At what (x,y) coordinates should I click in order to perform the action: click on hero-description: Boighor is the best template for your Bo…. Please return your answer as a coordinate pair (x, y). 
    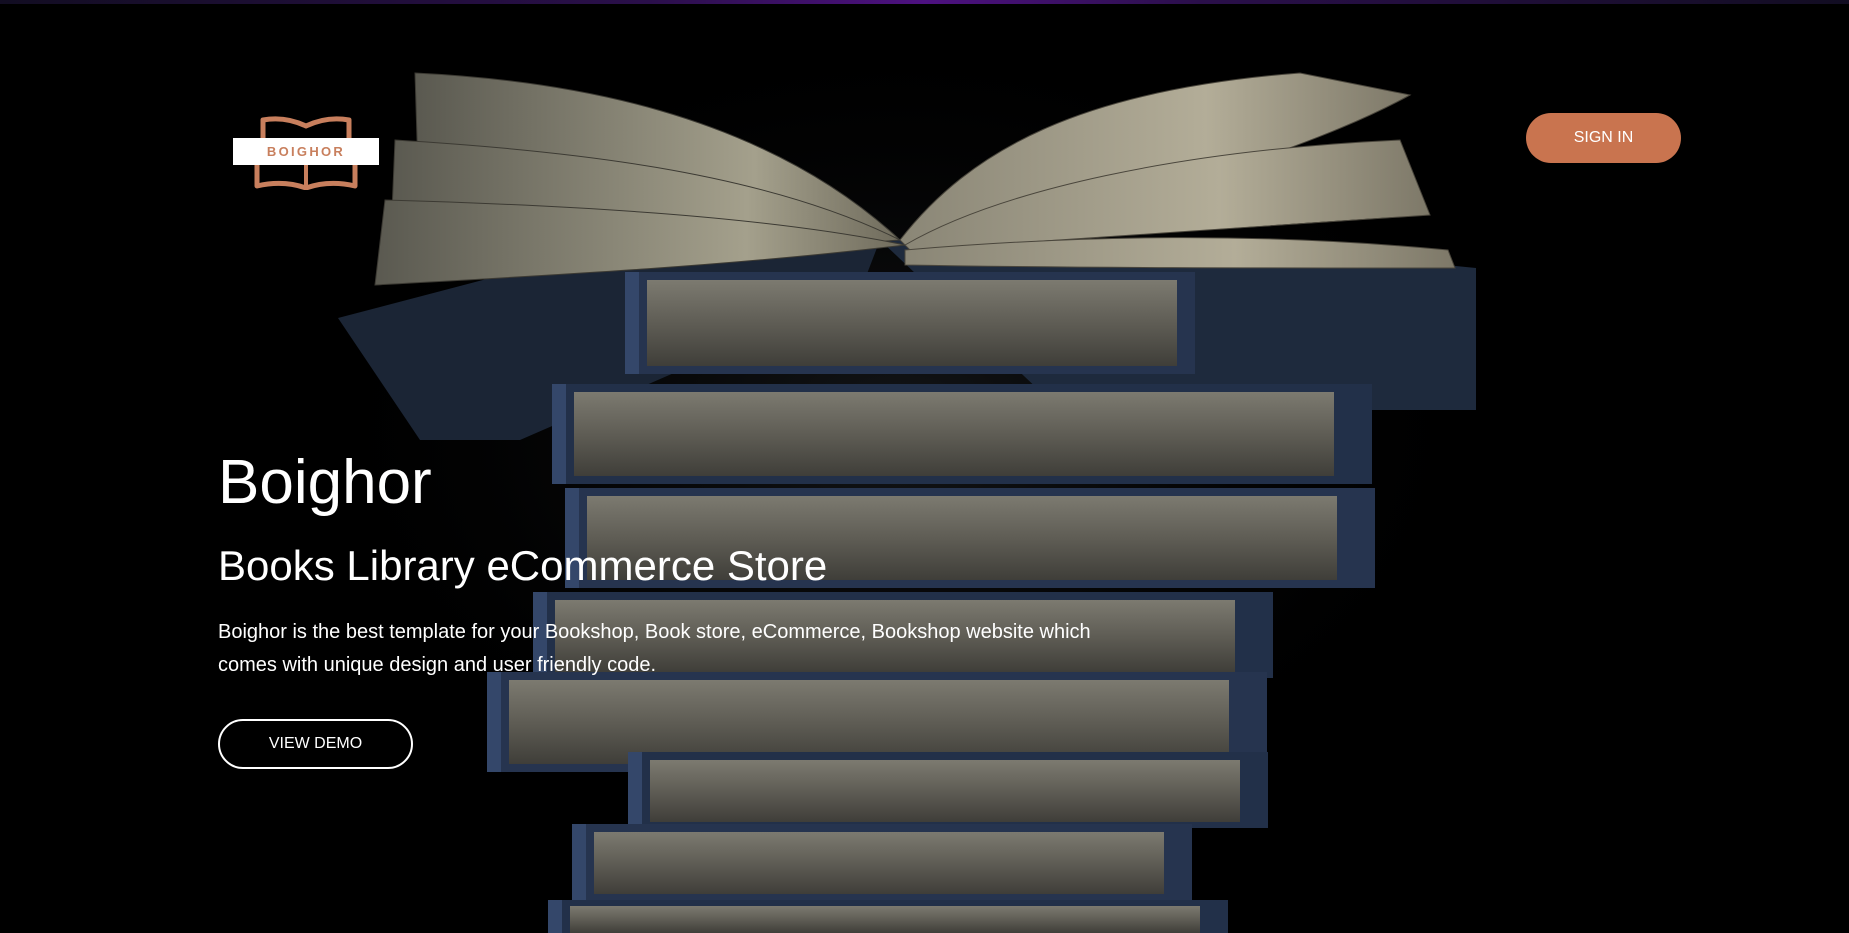
    Looking at the image, I should click on (654, 648).